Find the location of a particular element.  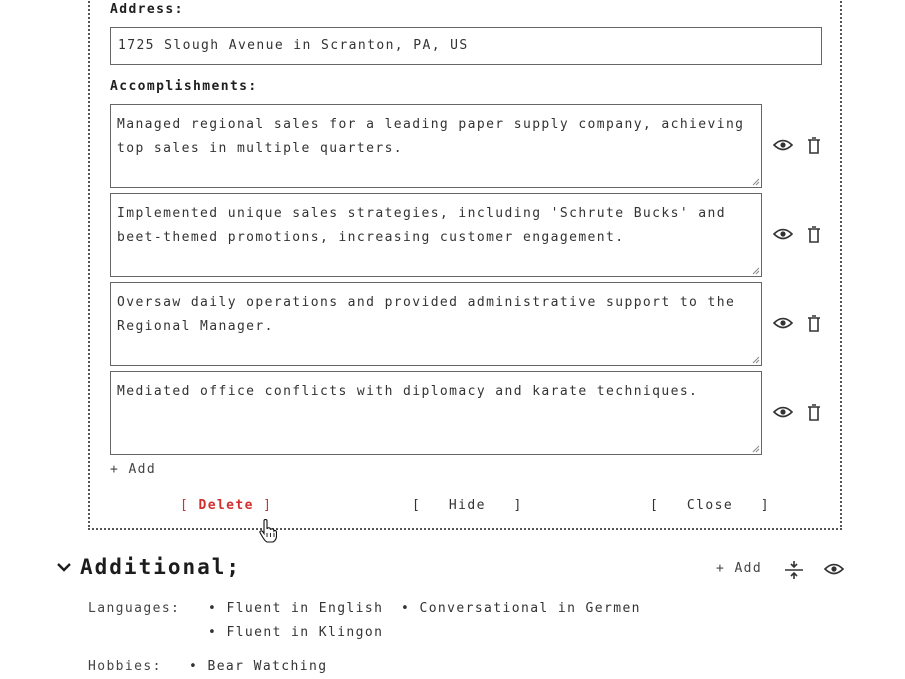

add-additional-button: + Add is located at coordinates (739, 568).